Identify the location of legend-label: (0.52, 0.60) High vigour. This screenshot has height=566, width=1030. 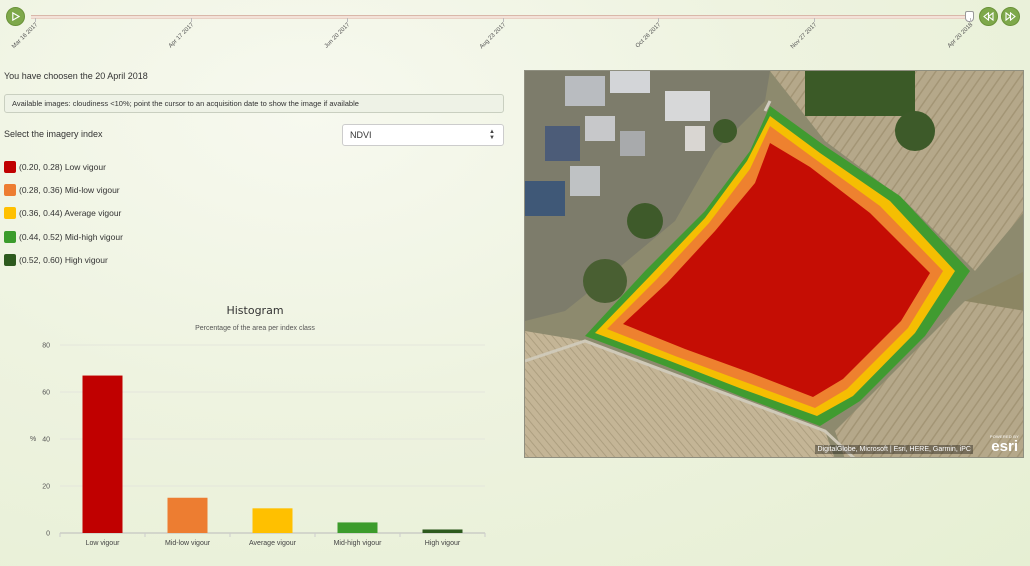
(63, 259).